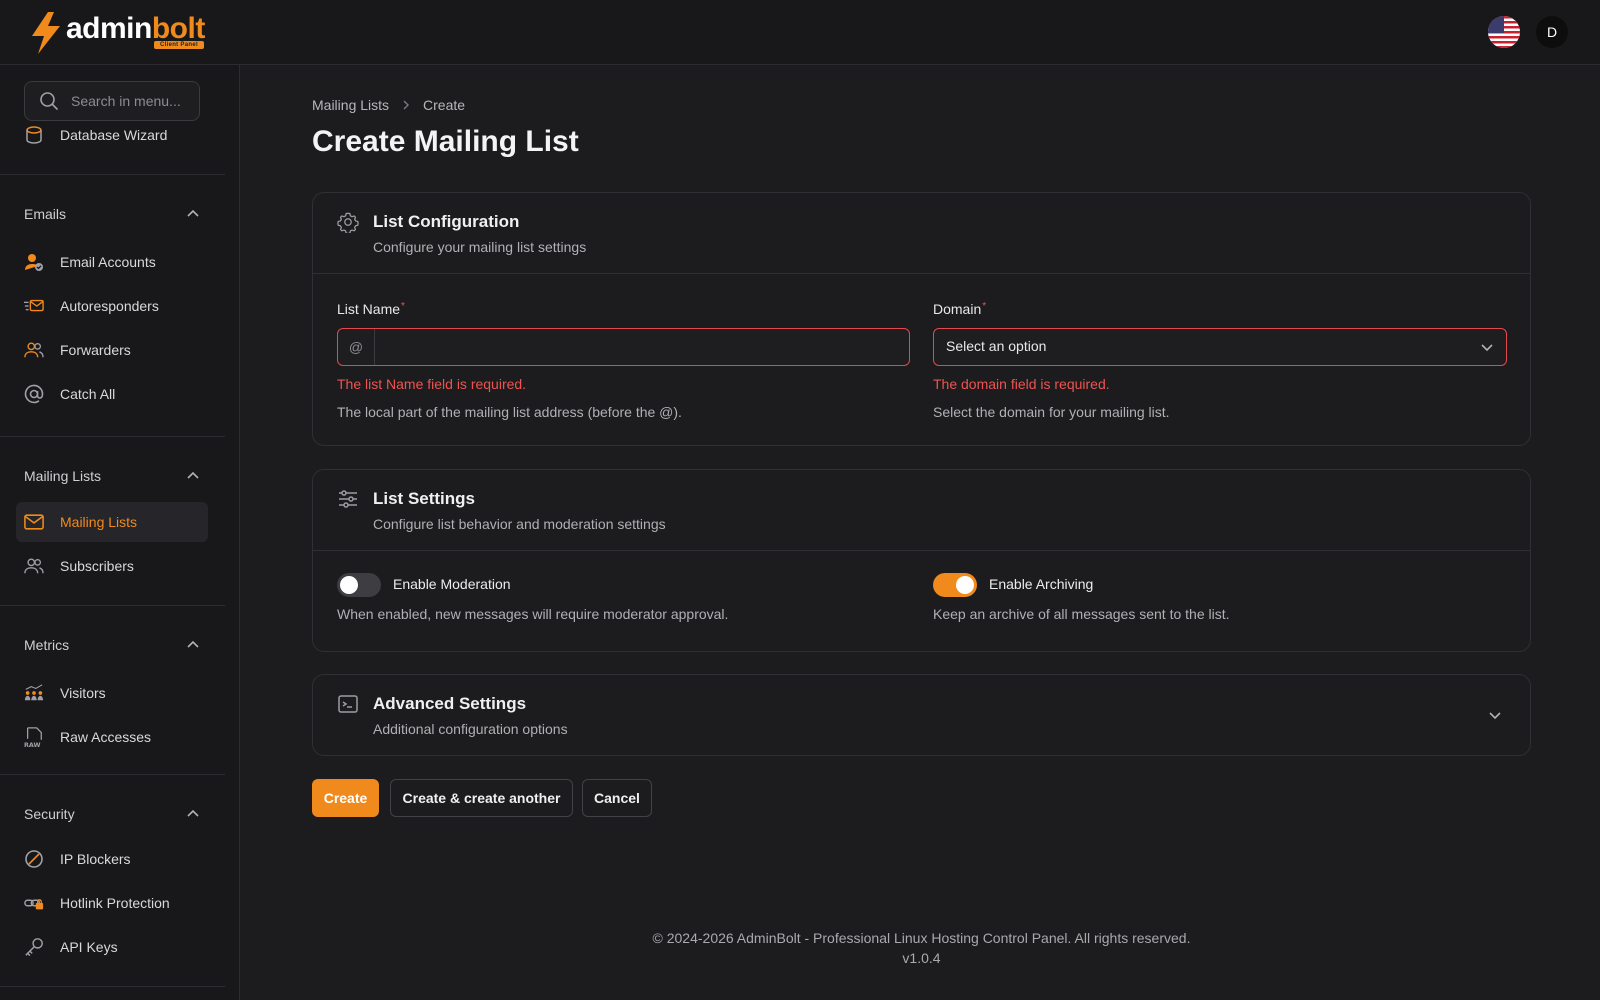 The height and width of the screenshot is (1000, 1600). I want to click on archiving-label: Enable Archiving, so click(1041, 584).